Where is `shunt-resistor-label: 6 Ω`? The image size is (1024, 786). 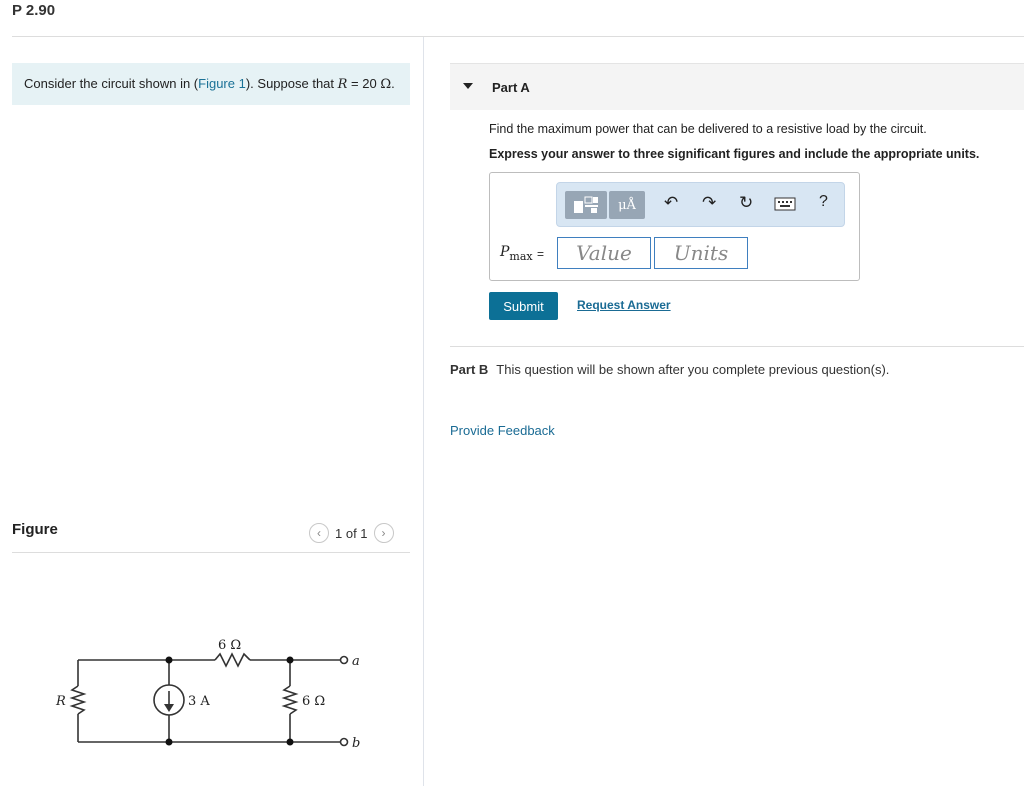 shunt-resistor-label: 6 Ω is located at coordinates (313, 701).